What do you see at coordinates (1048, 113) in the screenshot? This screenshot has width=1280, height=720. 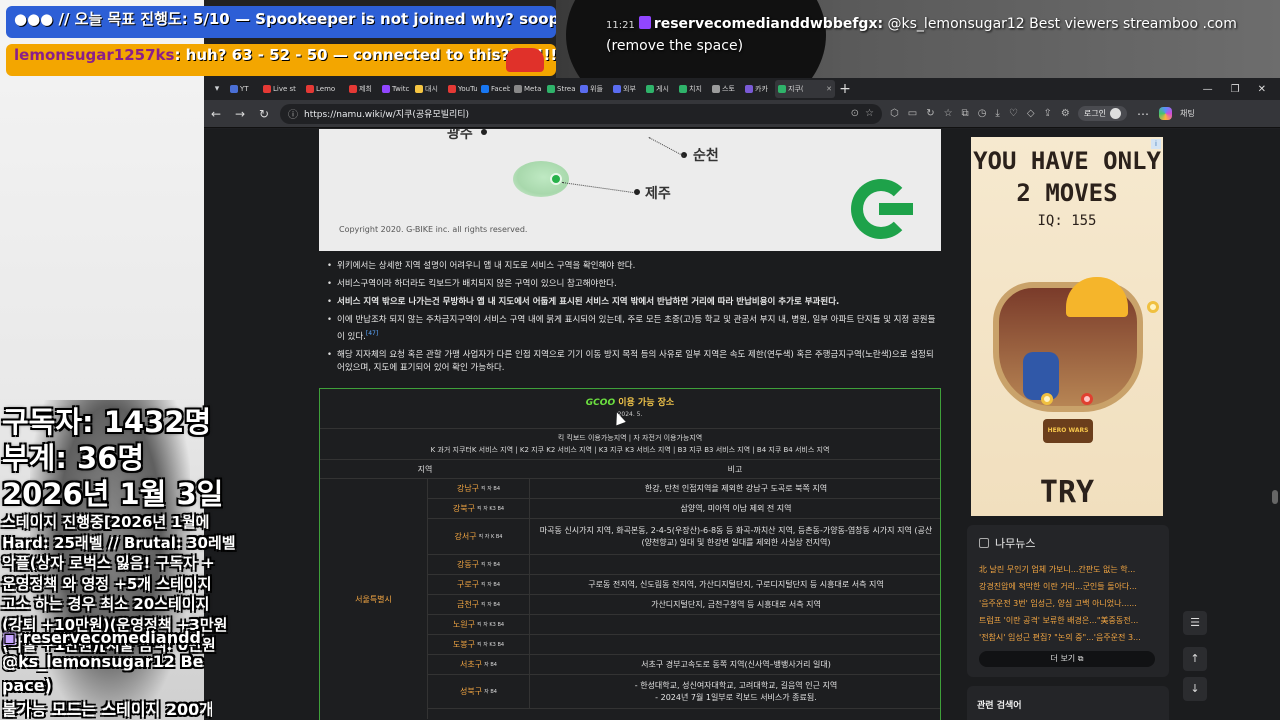 I see `share-icon: ⇪` at bounding box center [1048, 113].